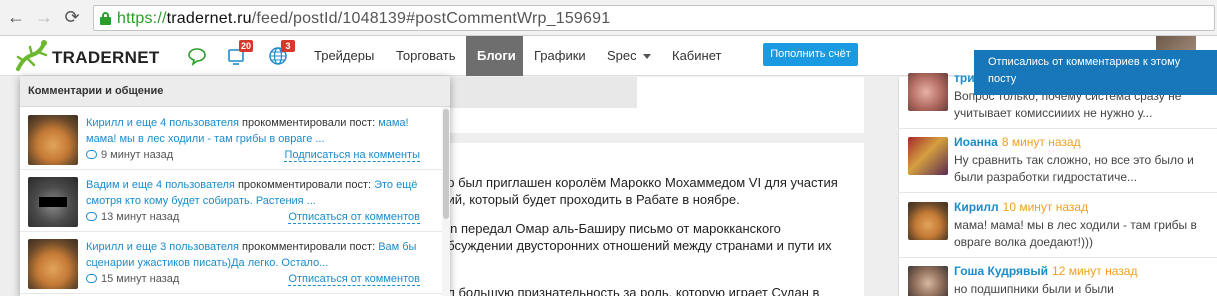 Image resolution: width=1217 pixels, height=296 pixels. Describe the element at coordinates (197, 56) in the screenshot. I see `chat-icon` at that location.